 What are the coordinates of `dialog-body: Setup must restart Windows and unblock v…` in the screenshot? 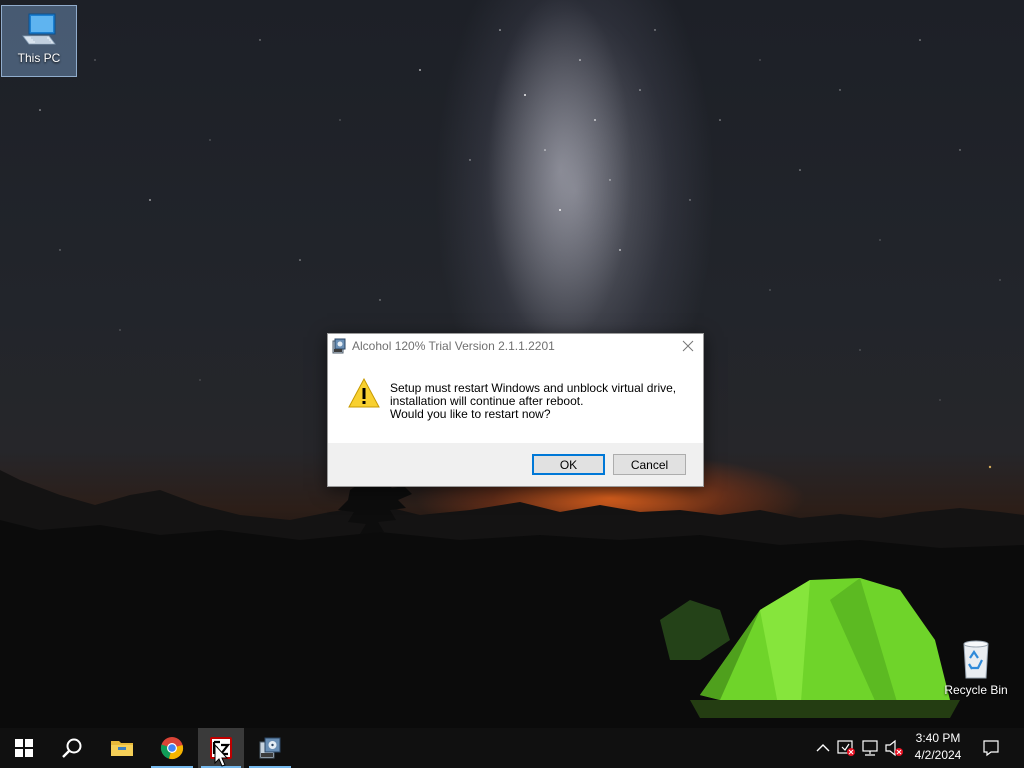 It's located at (515, 400).